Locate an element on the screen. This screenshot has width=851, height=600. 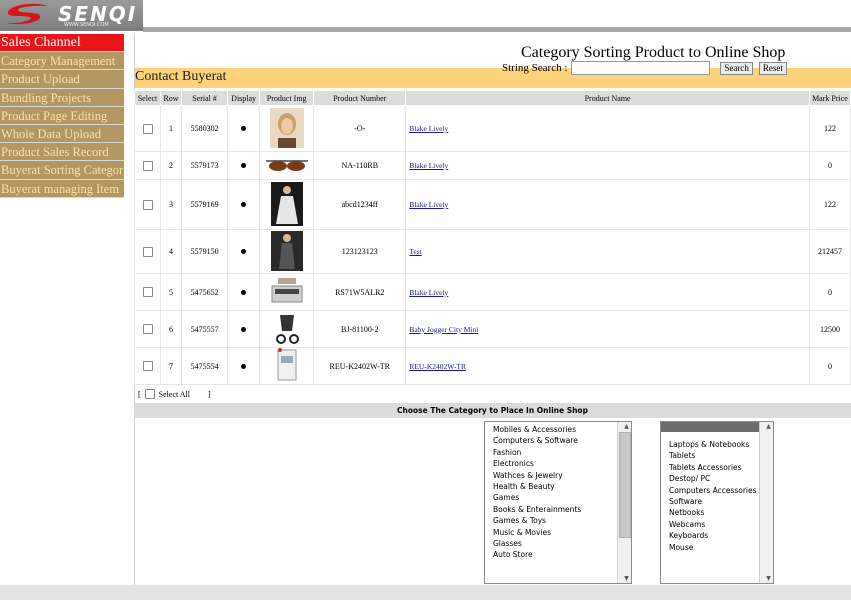
category-option: Glasses is located at coordinates (560, 543).